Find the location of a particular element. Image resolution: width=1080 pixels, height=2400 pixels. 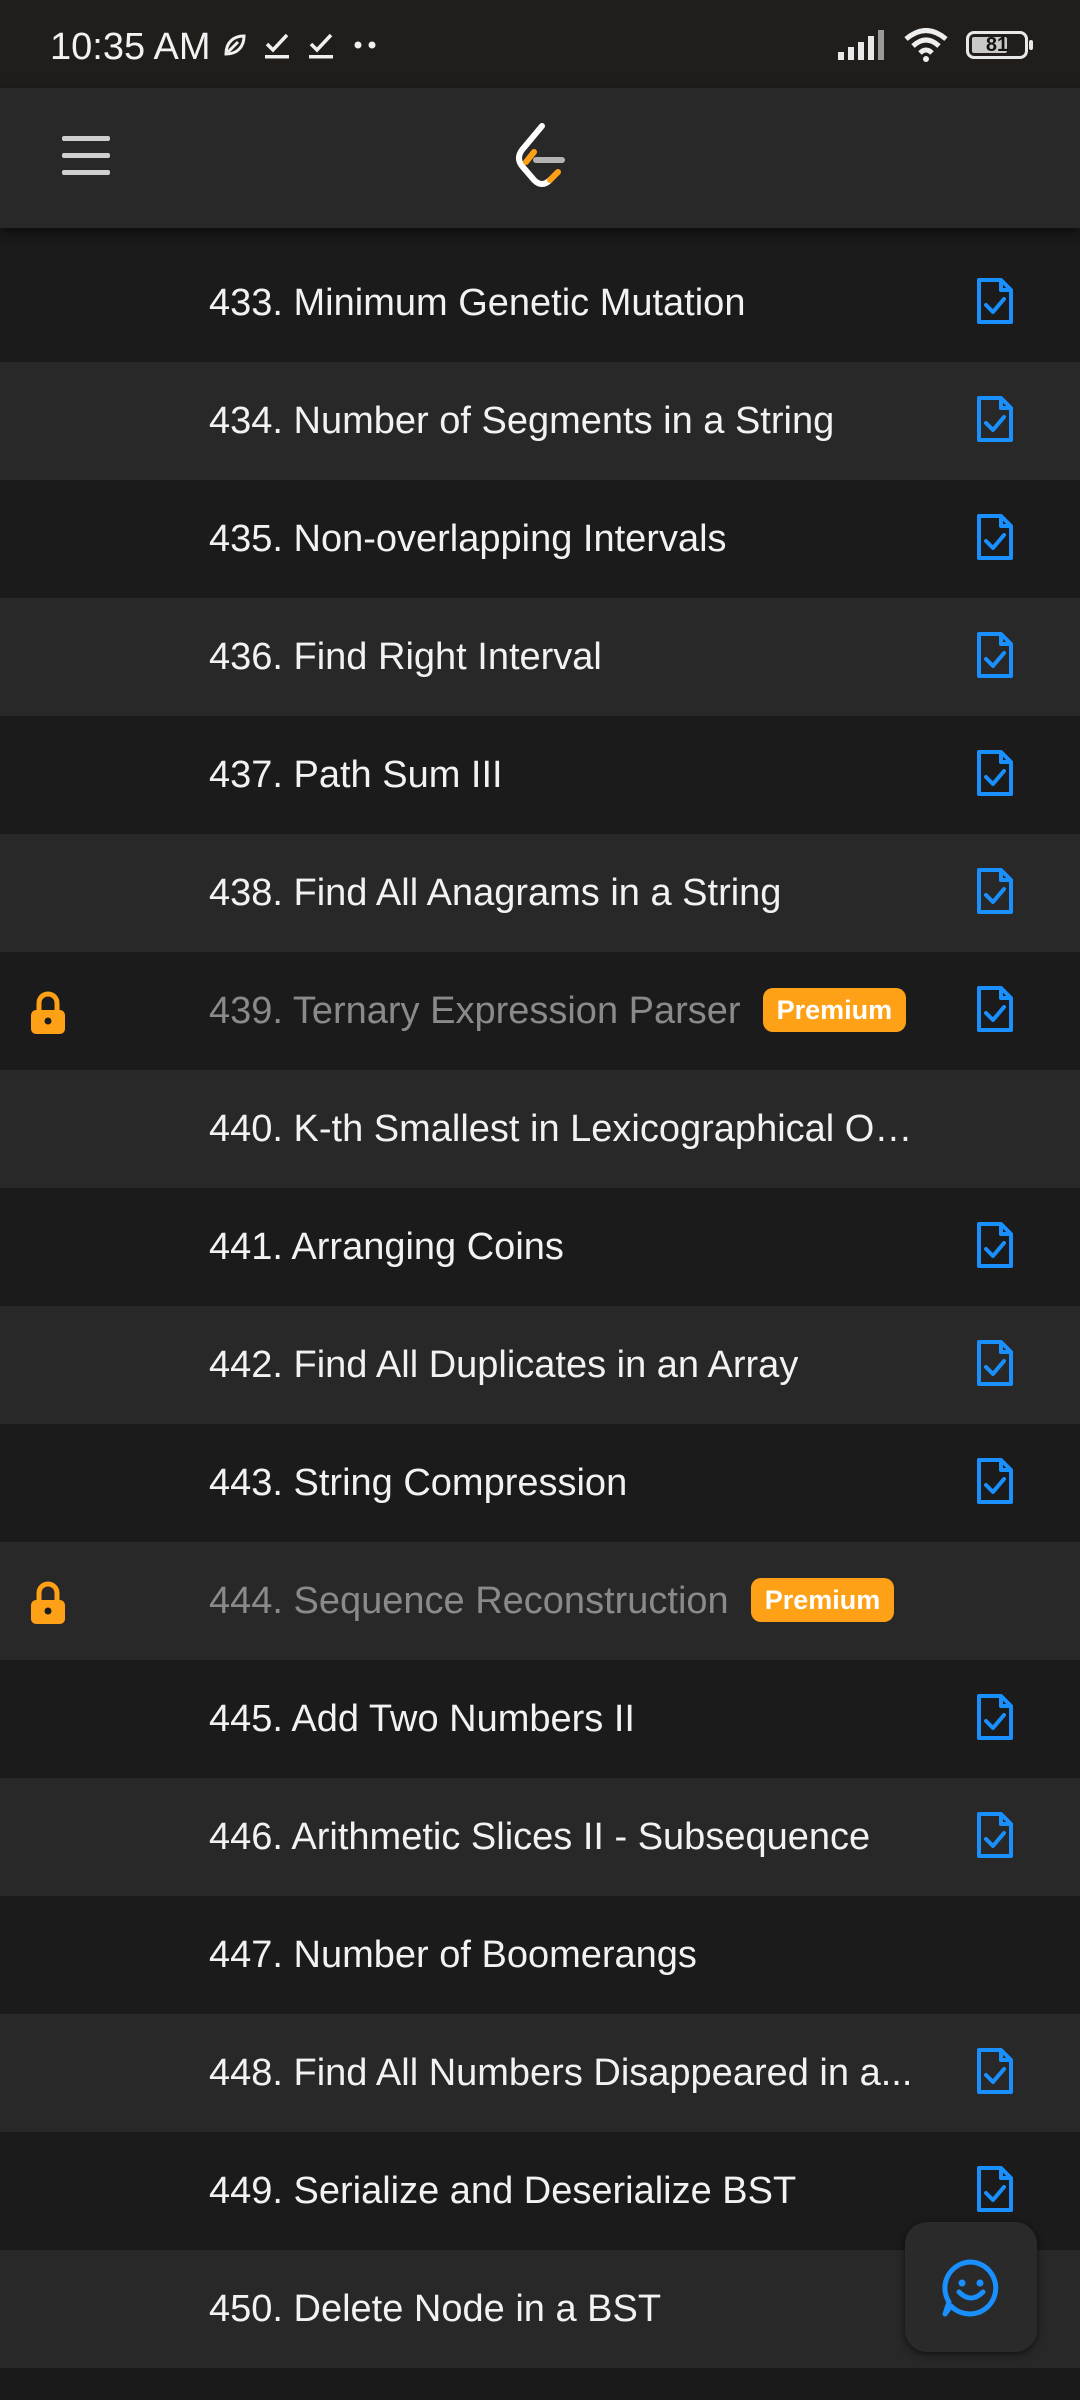

problem-title-text: 435. Non-overlapping Intervals is located at coordinates (468, 539).